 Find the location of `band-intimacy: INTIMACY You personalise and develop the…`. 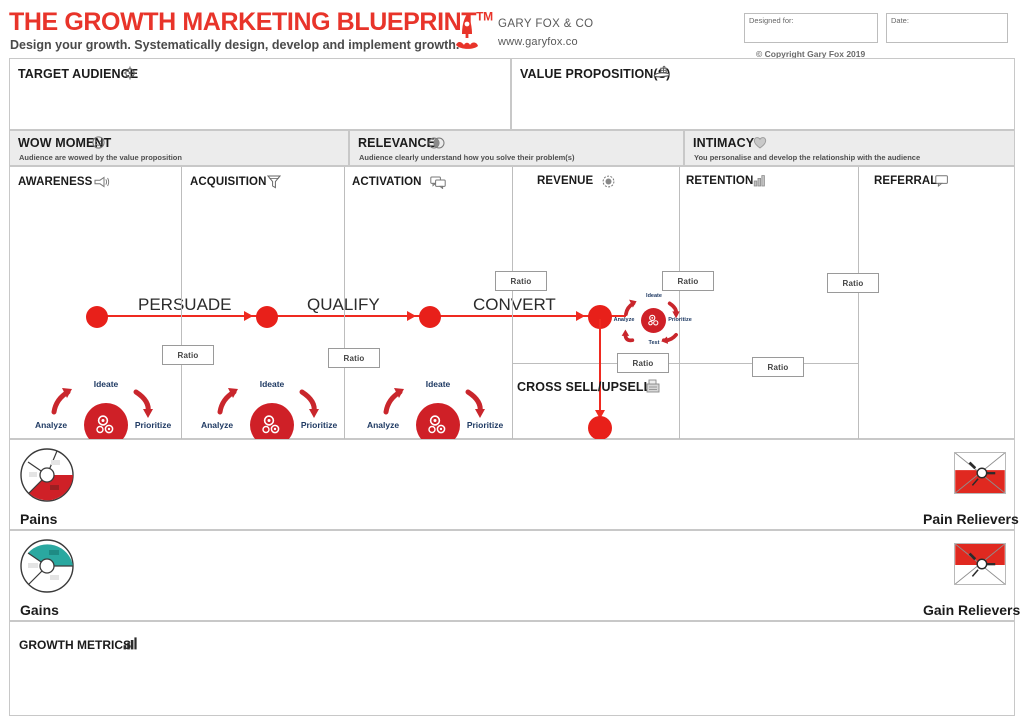

band-intimacy: INTIMACY You personalise and develop the… is located at coordinates (849, 148).